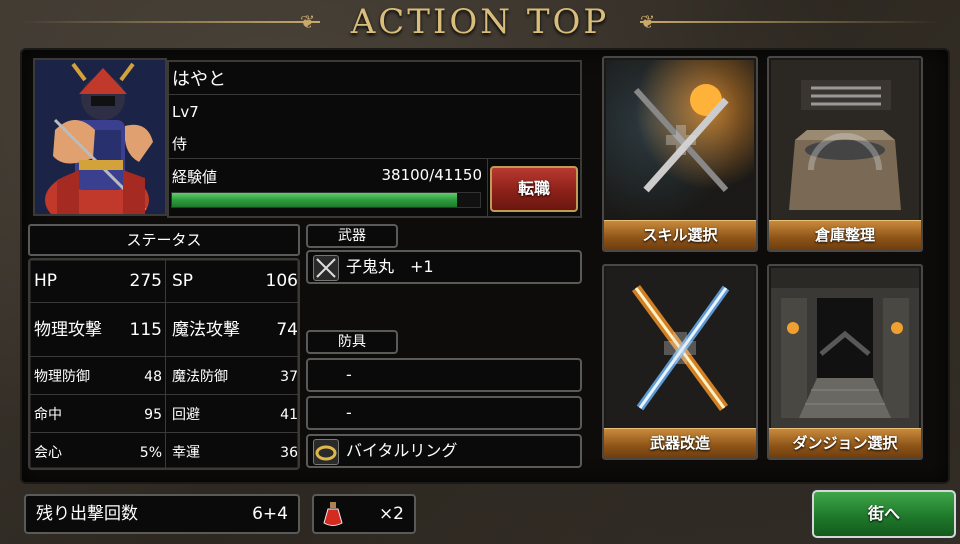 This screenshot has width=960, height=544. Describe the element at coordinates (162, 514) in the screenshot. I see `remaining-sorties: 残り出撃回数 6+4` at that location.